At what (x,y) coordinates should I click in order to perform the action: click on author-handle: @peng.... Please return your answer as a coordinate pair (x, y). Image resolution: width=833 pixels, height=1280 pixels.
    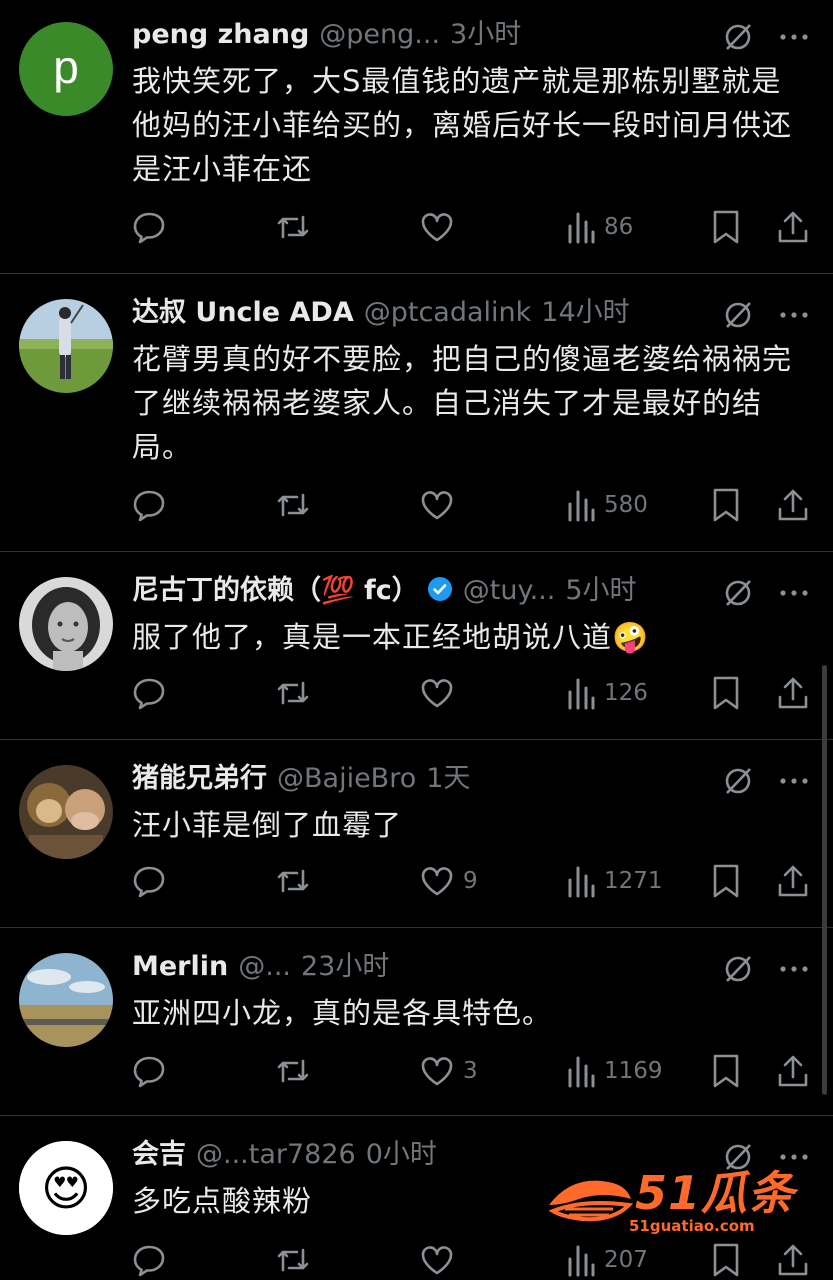
    Looking at the image, I should click on (379, 34).